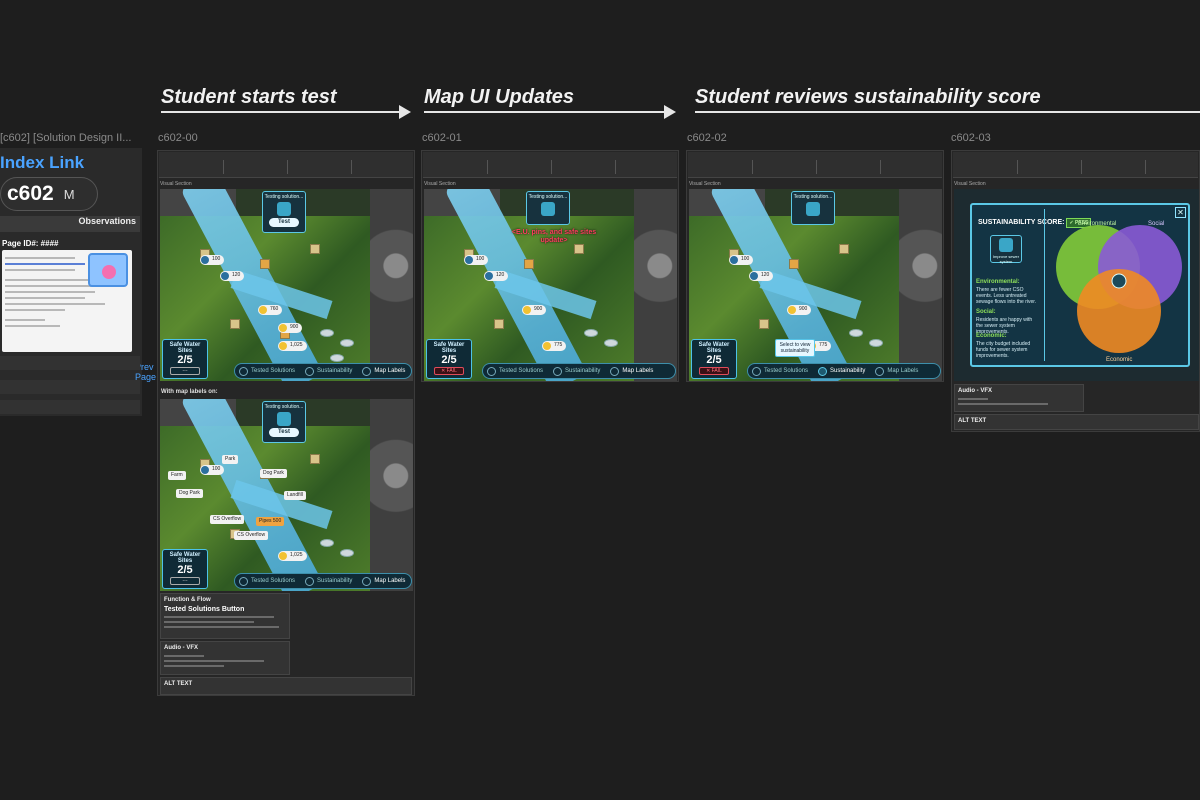 Image resolution: width=1200 pixels, height=800 pixels. Describe the element at coordinates (707, 138) in the screenshot. I see `frame-label: c602-02` at that location.